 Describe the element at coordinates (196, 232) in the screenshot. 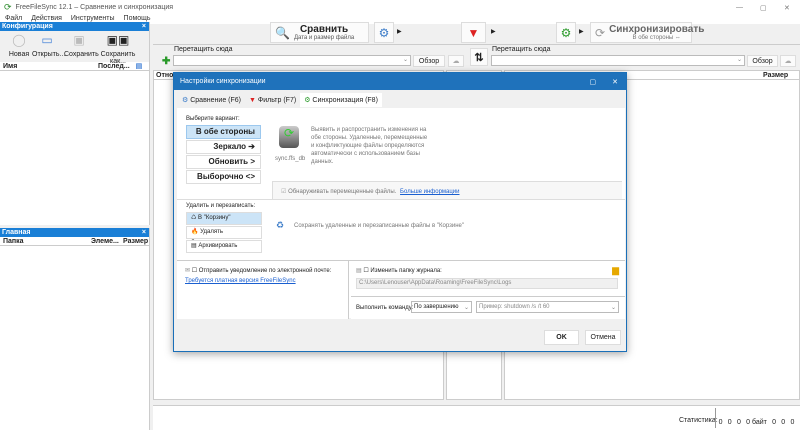

I see `flame-icon: 🔥` at that location.